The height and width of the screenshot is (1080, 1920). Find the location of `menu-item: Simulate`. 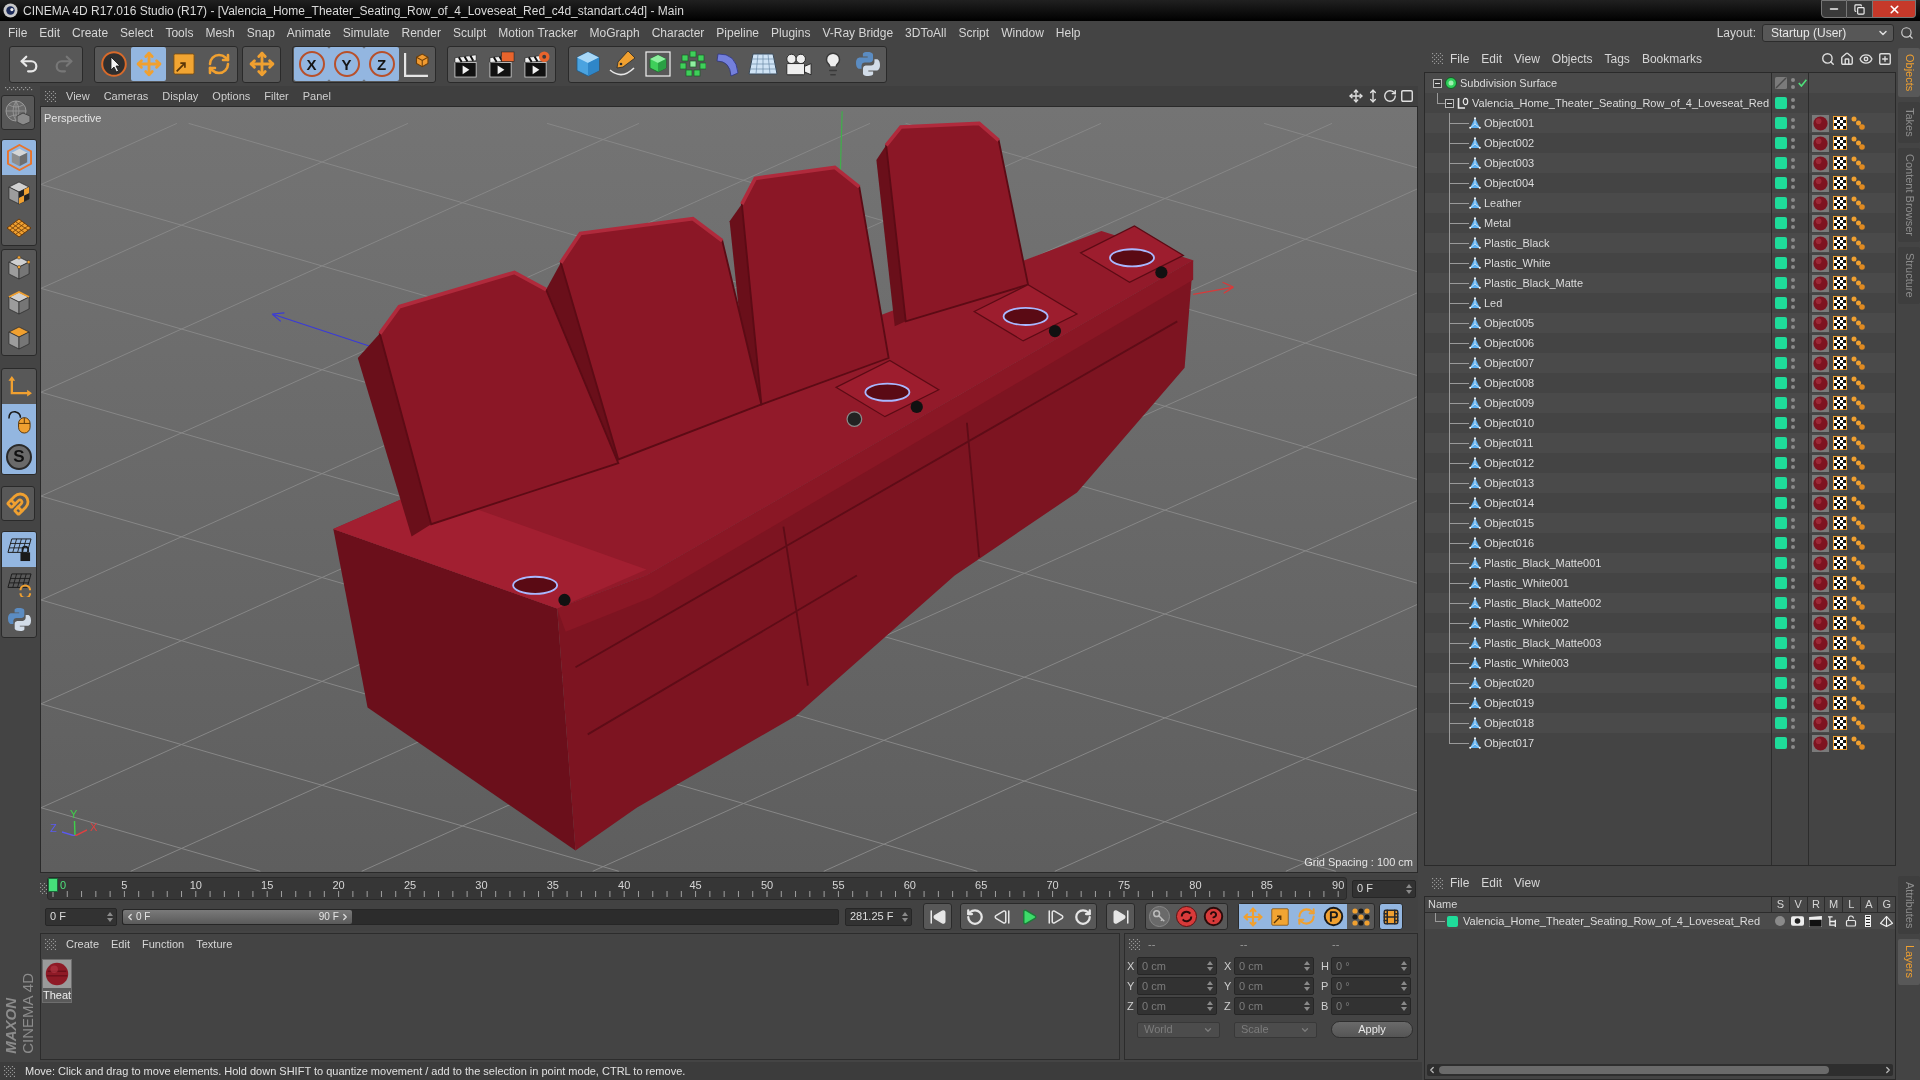

menu-item: Simulate is located at coordinates (366, 32).